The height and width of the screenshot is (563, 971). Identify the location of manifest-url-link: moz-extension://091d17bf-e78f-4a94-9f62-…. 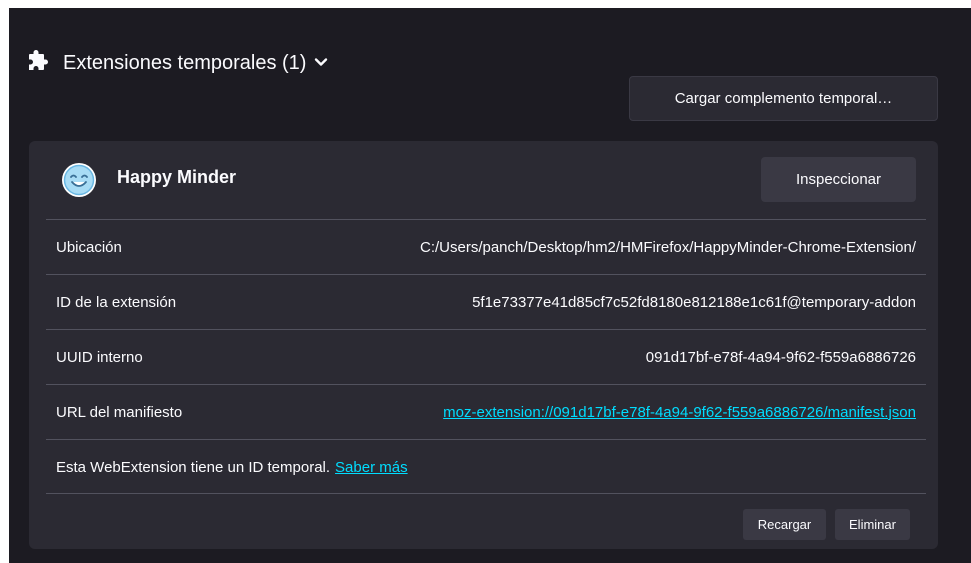
(679, 412).